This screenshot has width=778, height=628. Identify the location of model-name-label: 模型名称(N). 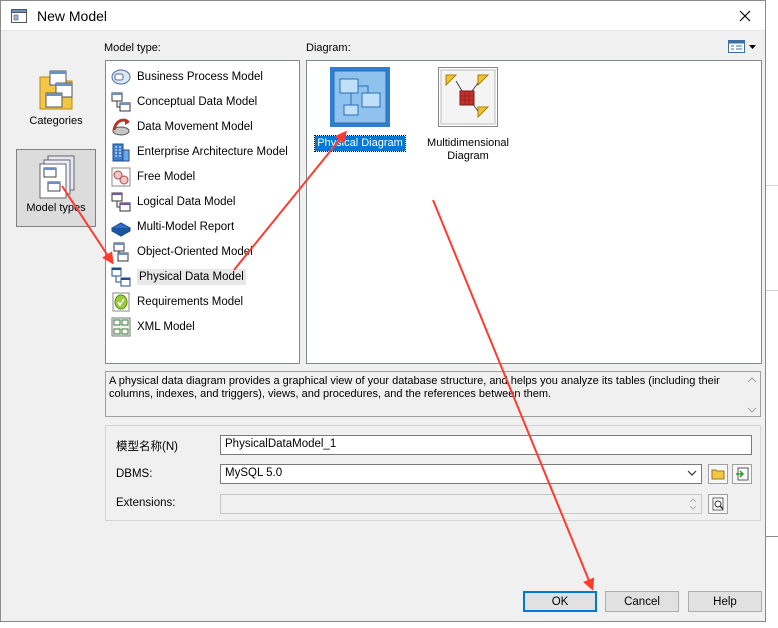
(147, 447).